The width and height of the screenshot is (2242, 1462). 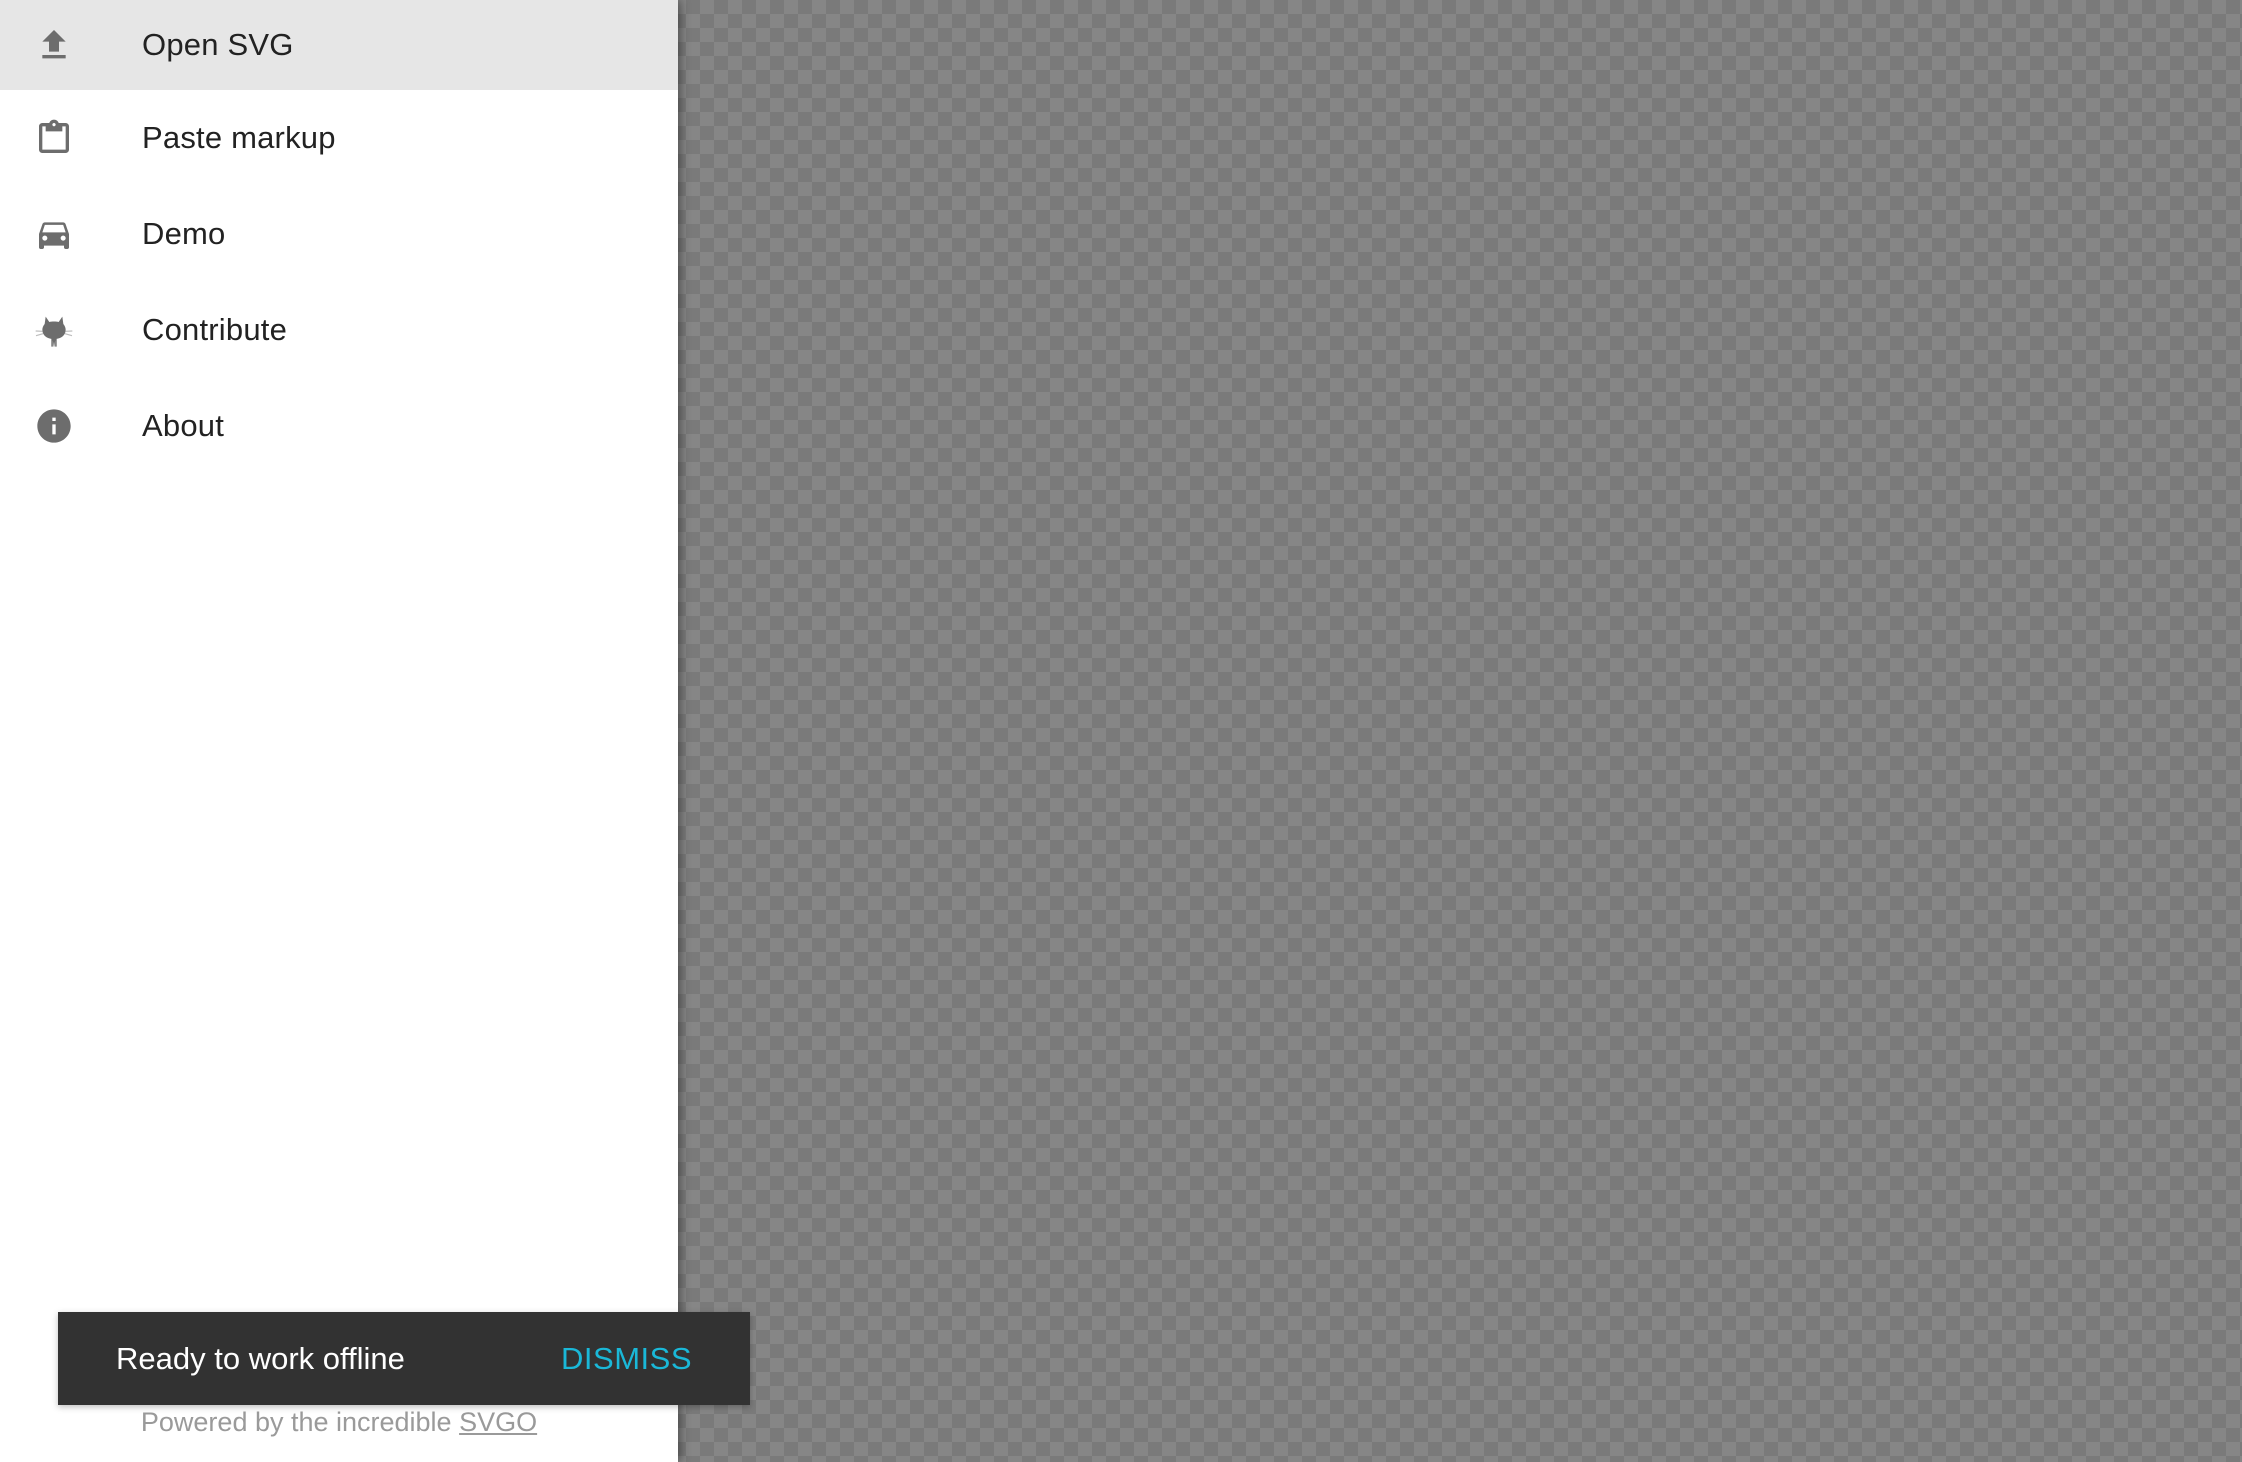 What do you see at coordinates (54, 45) in the screenshot?
I see `upload-icon` at bounding box center [54, 45].